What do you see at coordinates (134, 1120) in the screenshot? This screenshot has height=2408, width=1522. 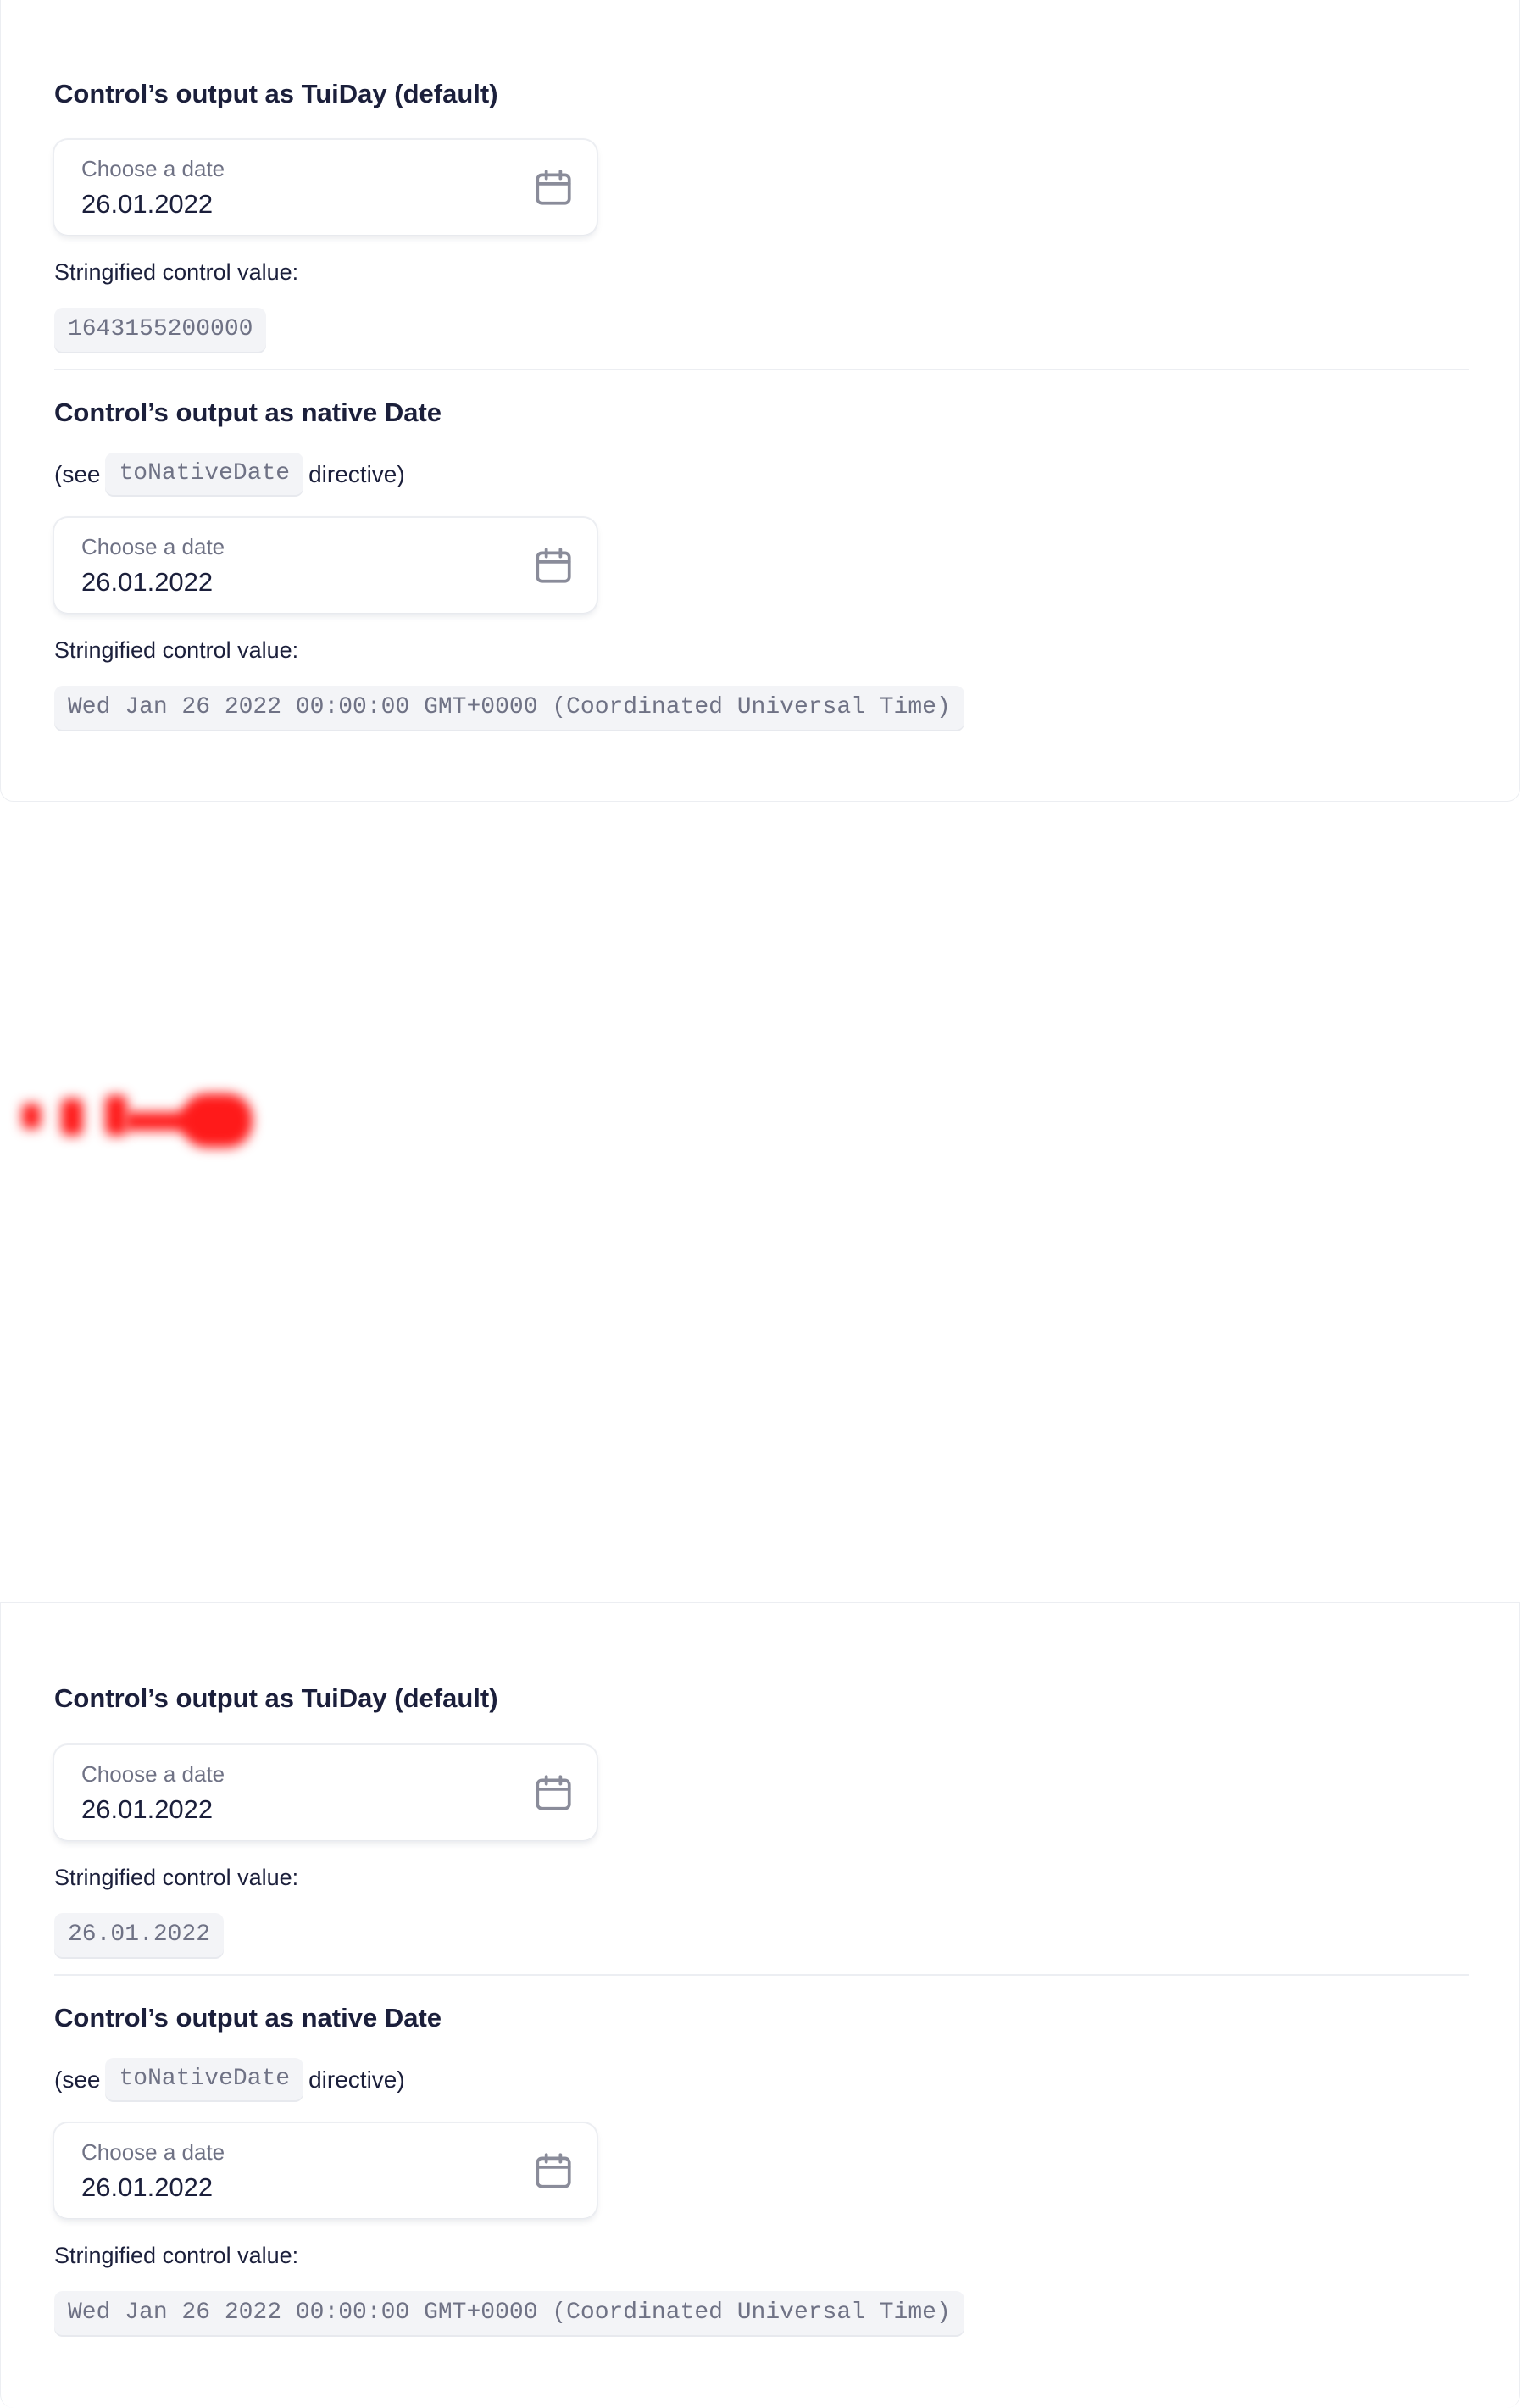 I see `redacted-mark` at bounding box center [134, 1120].